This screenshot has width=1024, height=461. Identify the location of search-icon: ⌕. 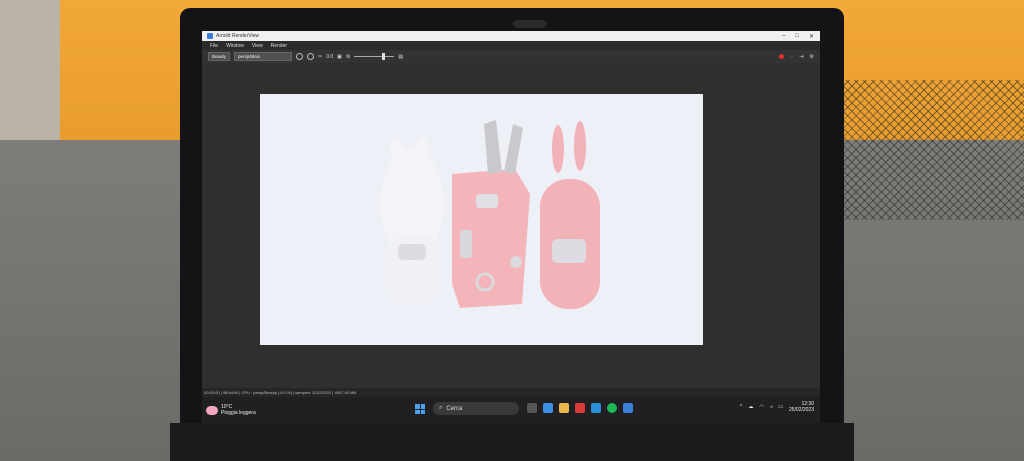
(441, 408).